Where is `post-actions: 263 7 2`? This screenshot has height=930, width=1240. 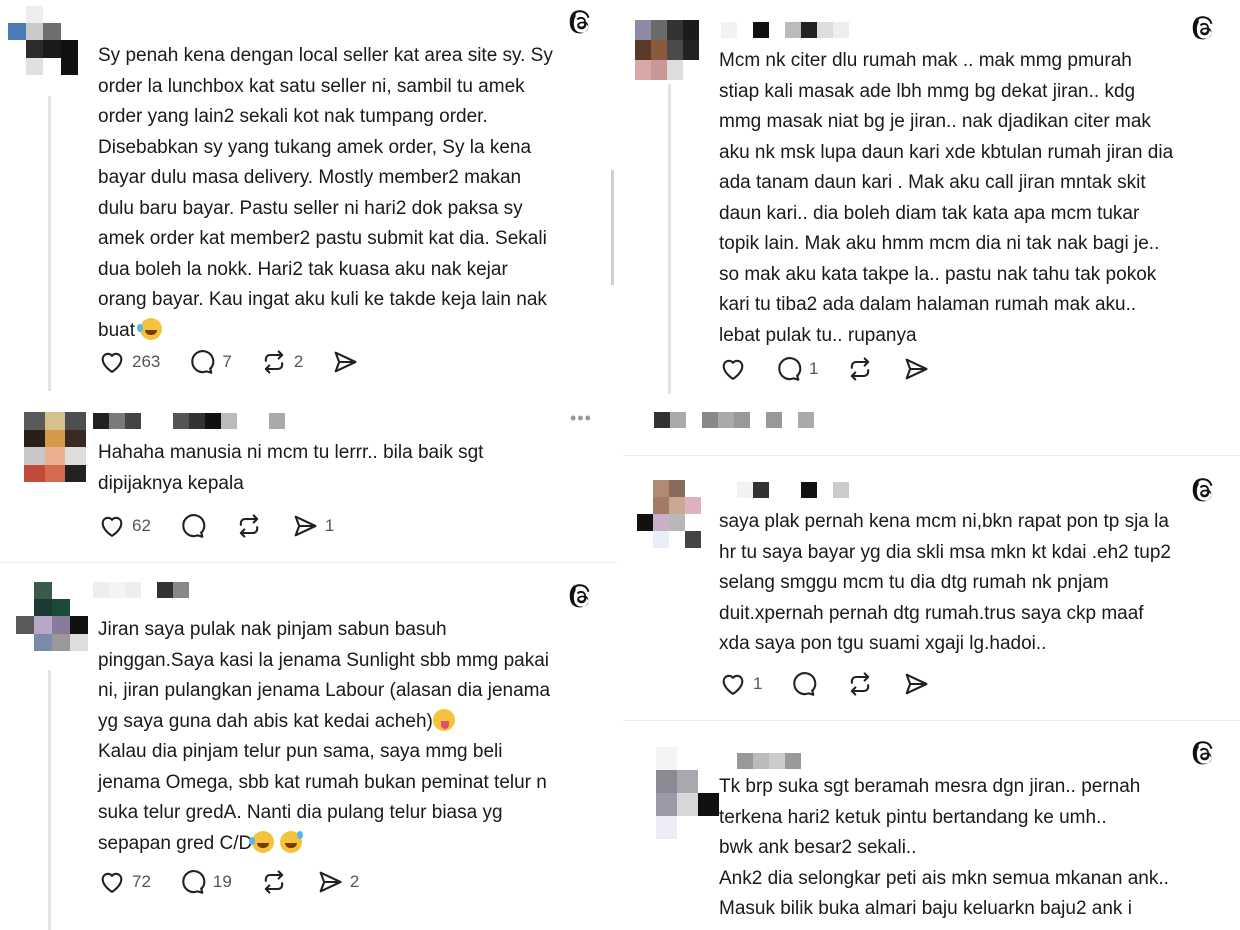 post-actions: 263 7 2 is located at coordinates (242, 362).